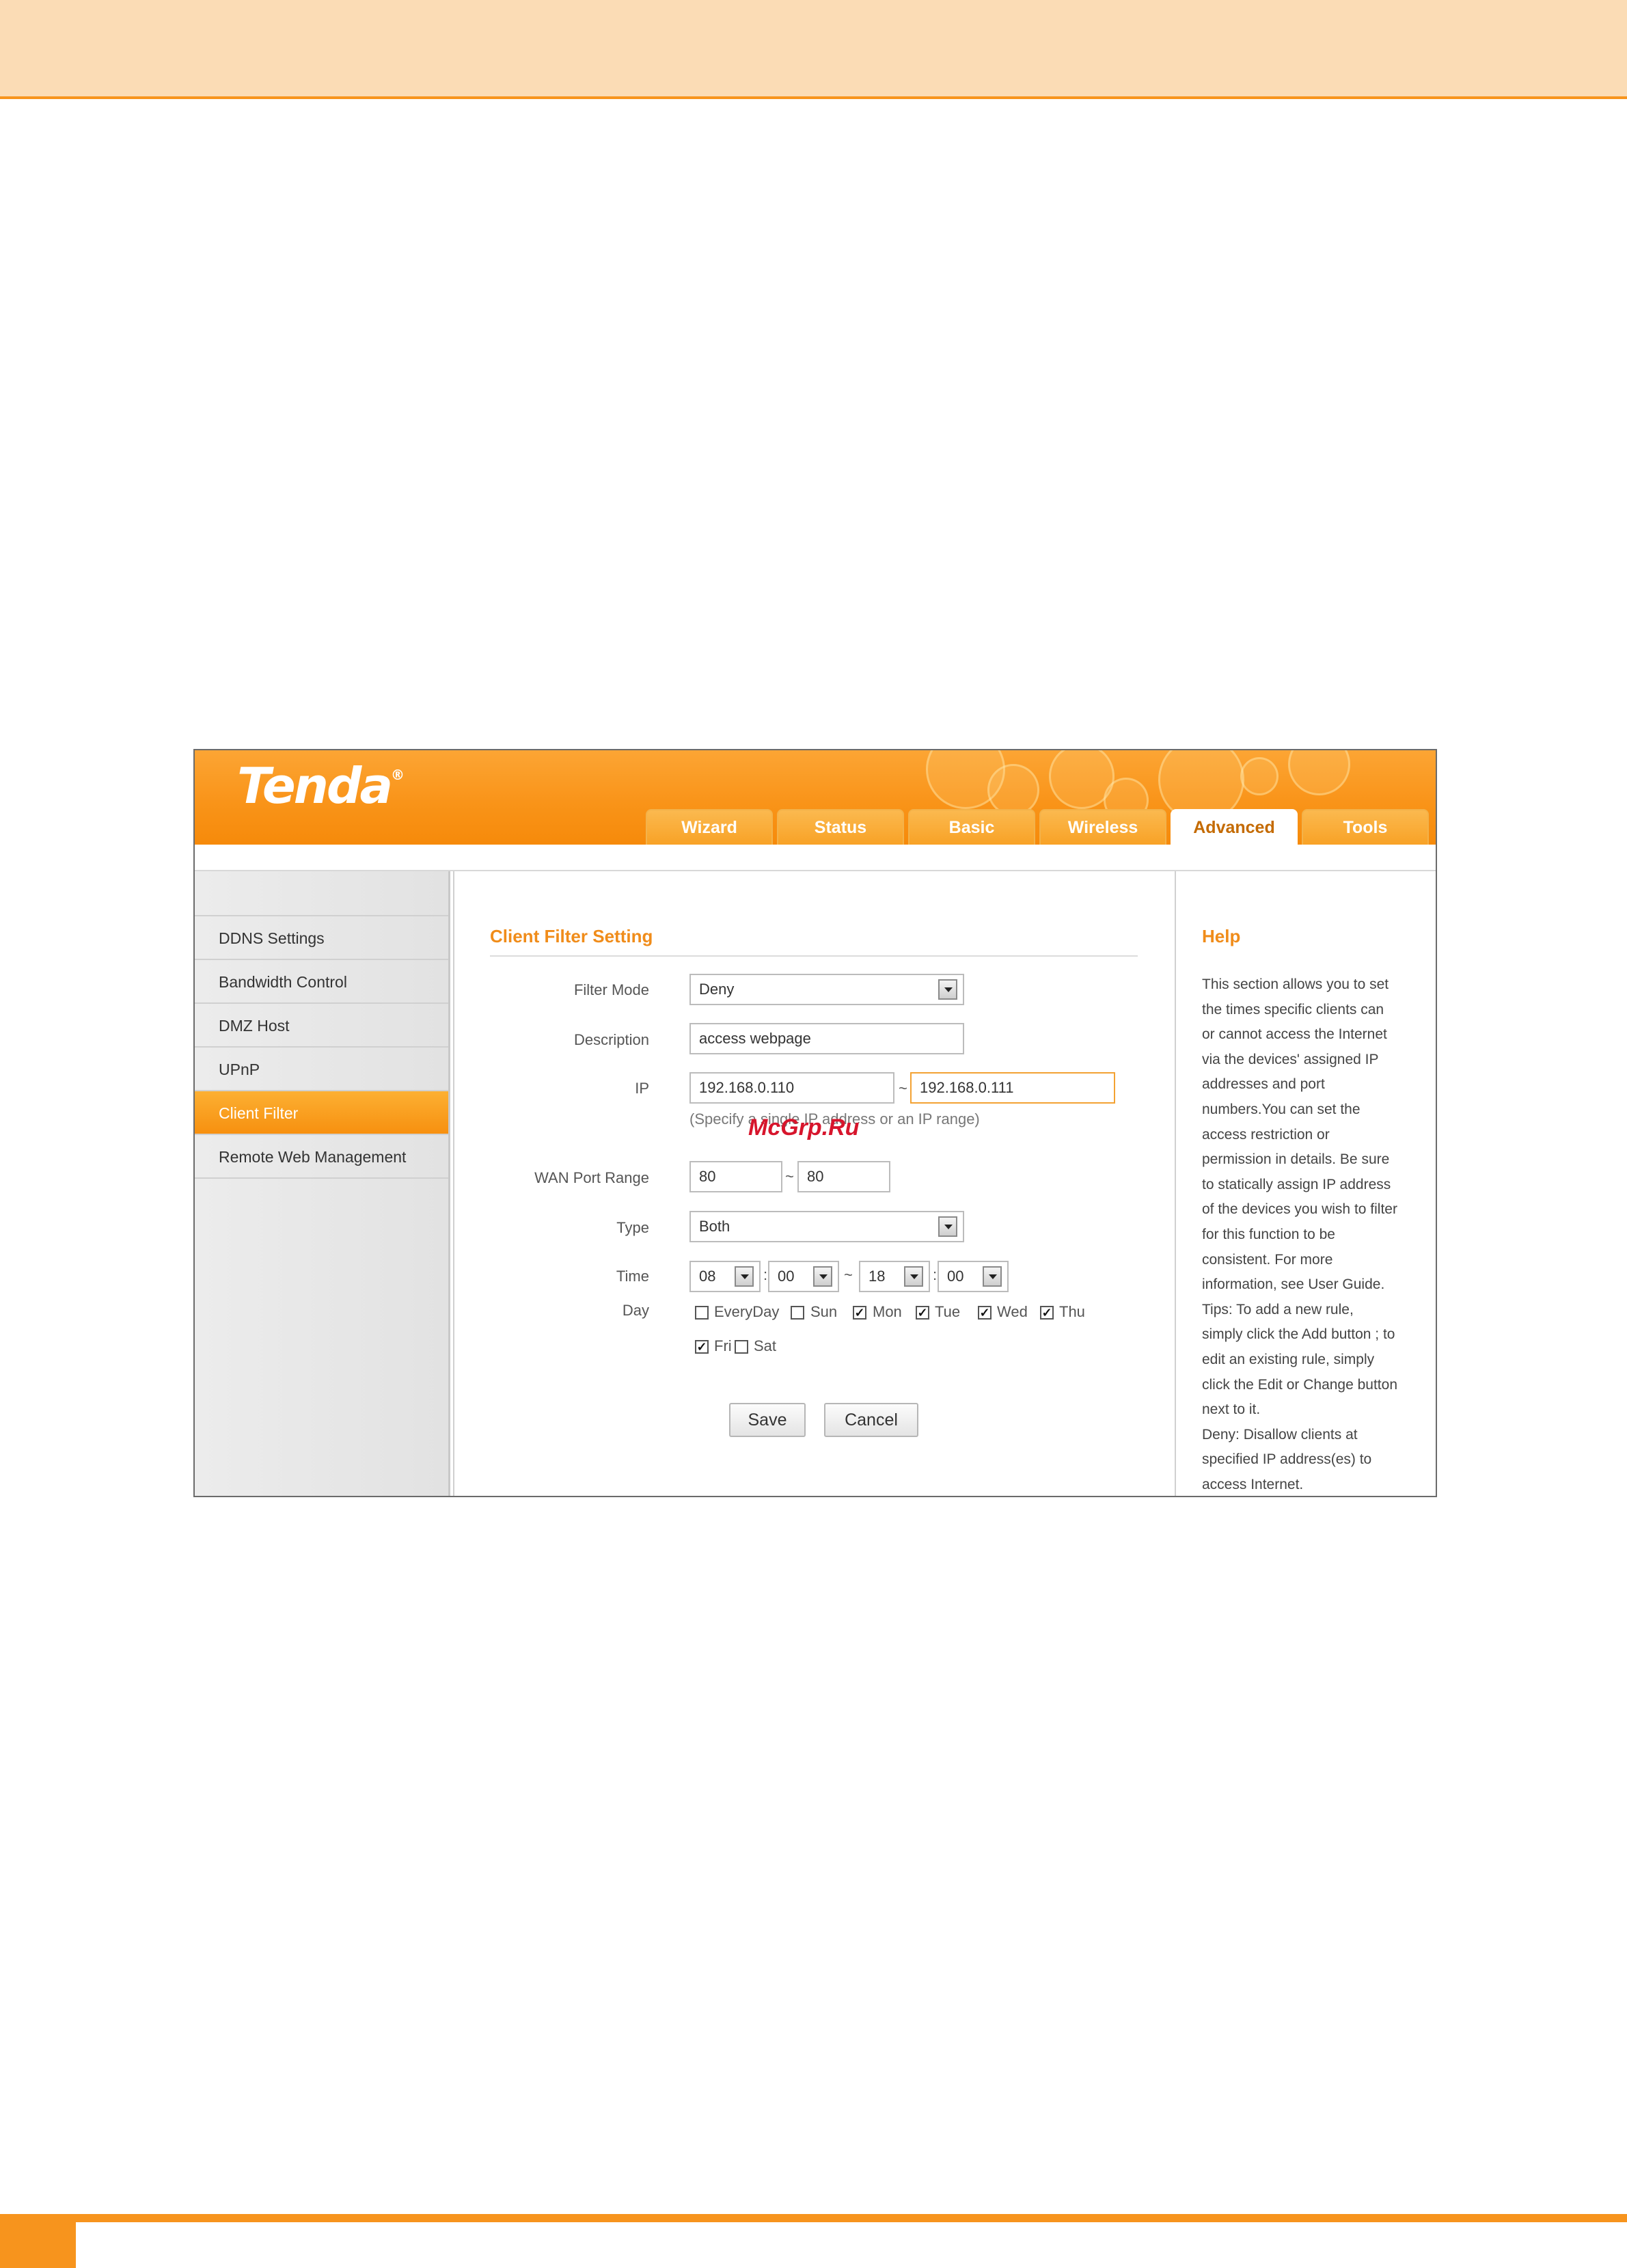  What do you see at coordinates (859, 1313) in the screenshot?
I see `mon-checkbox: ✓` at bounding box center [859, 1313].